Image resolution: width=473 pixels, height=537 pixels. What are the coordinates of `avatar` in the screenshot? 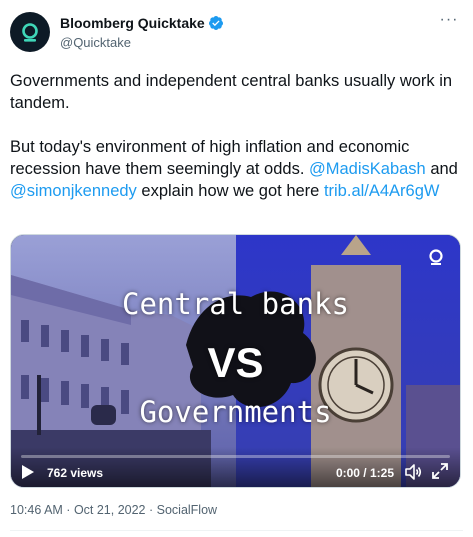 It's located at (30, 32).